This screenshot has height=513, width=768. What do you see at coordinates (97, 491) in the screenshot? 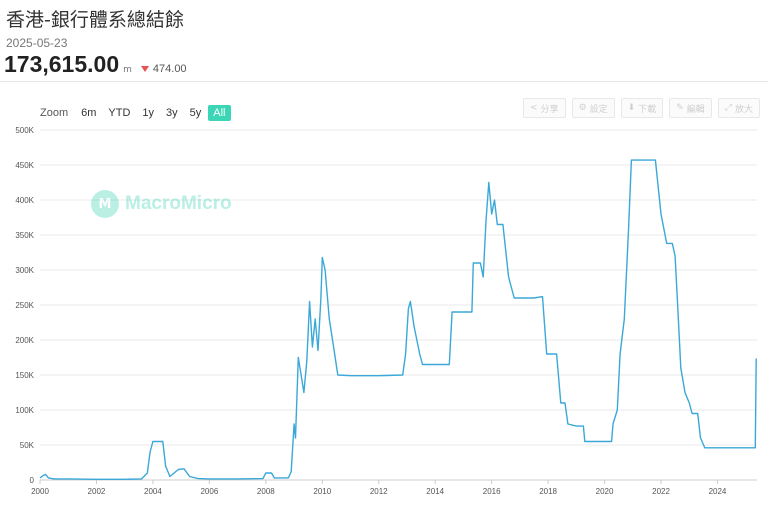
I see `x-tick-label: 2002` at bounding box center [97, 491].